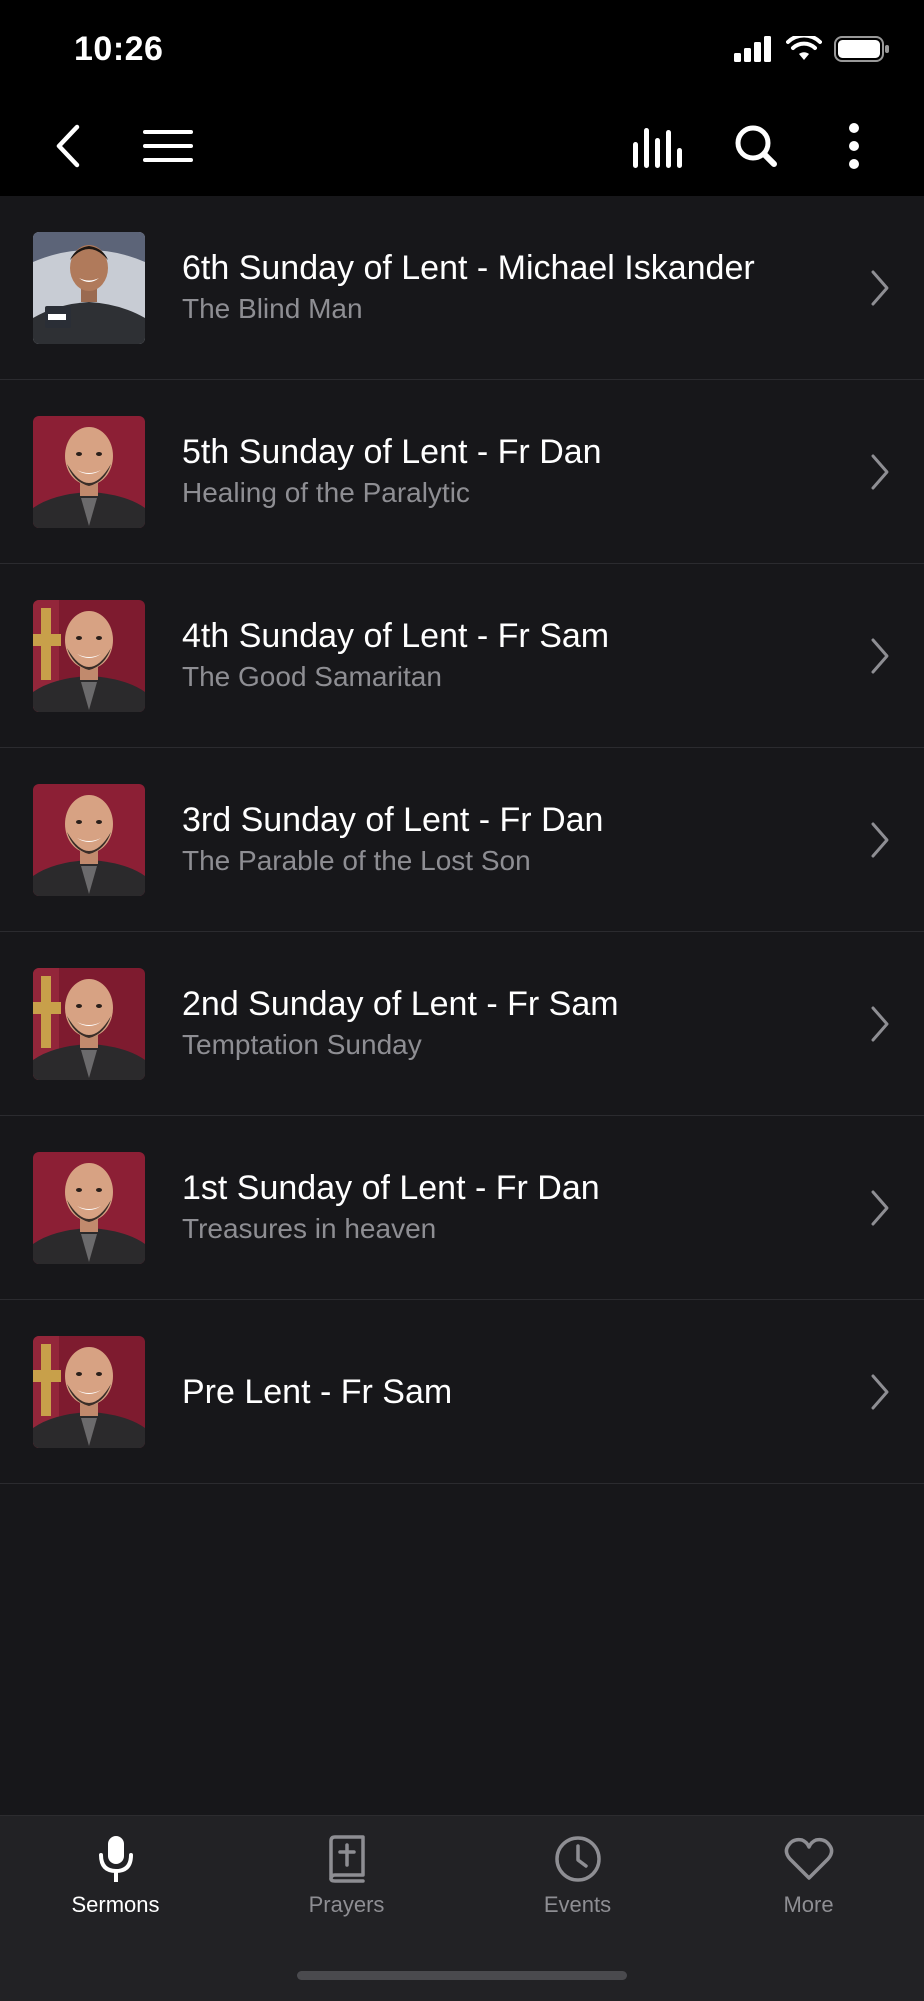 Image resolution: width=924 pixels, height=2001 pixels. What do you see at coordinates (326, 492) in the screenshot?
I see `sermon-subtitle: Healing of the Paralytic` at bounding box center [326, 492].